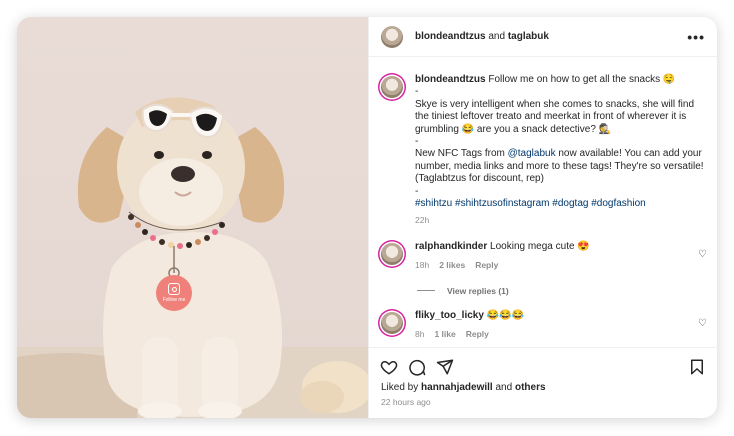 This screenshot has height=436, width=734. I want to click on comment-time: 8h, so click(420, 334).